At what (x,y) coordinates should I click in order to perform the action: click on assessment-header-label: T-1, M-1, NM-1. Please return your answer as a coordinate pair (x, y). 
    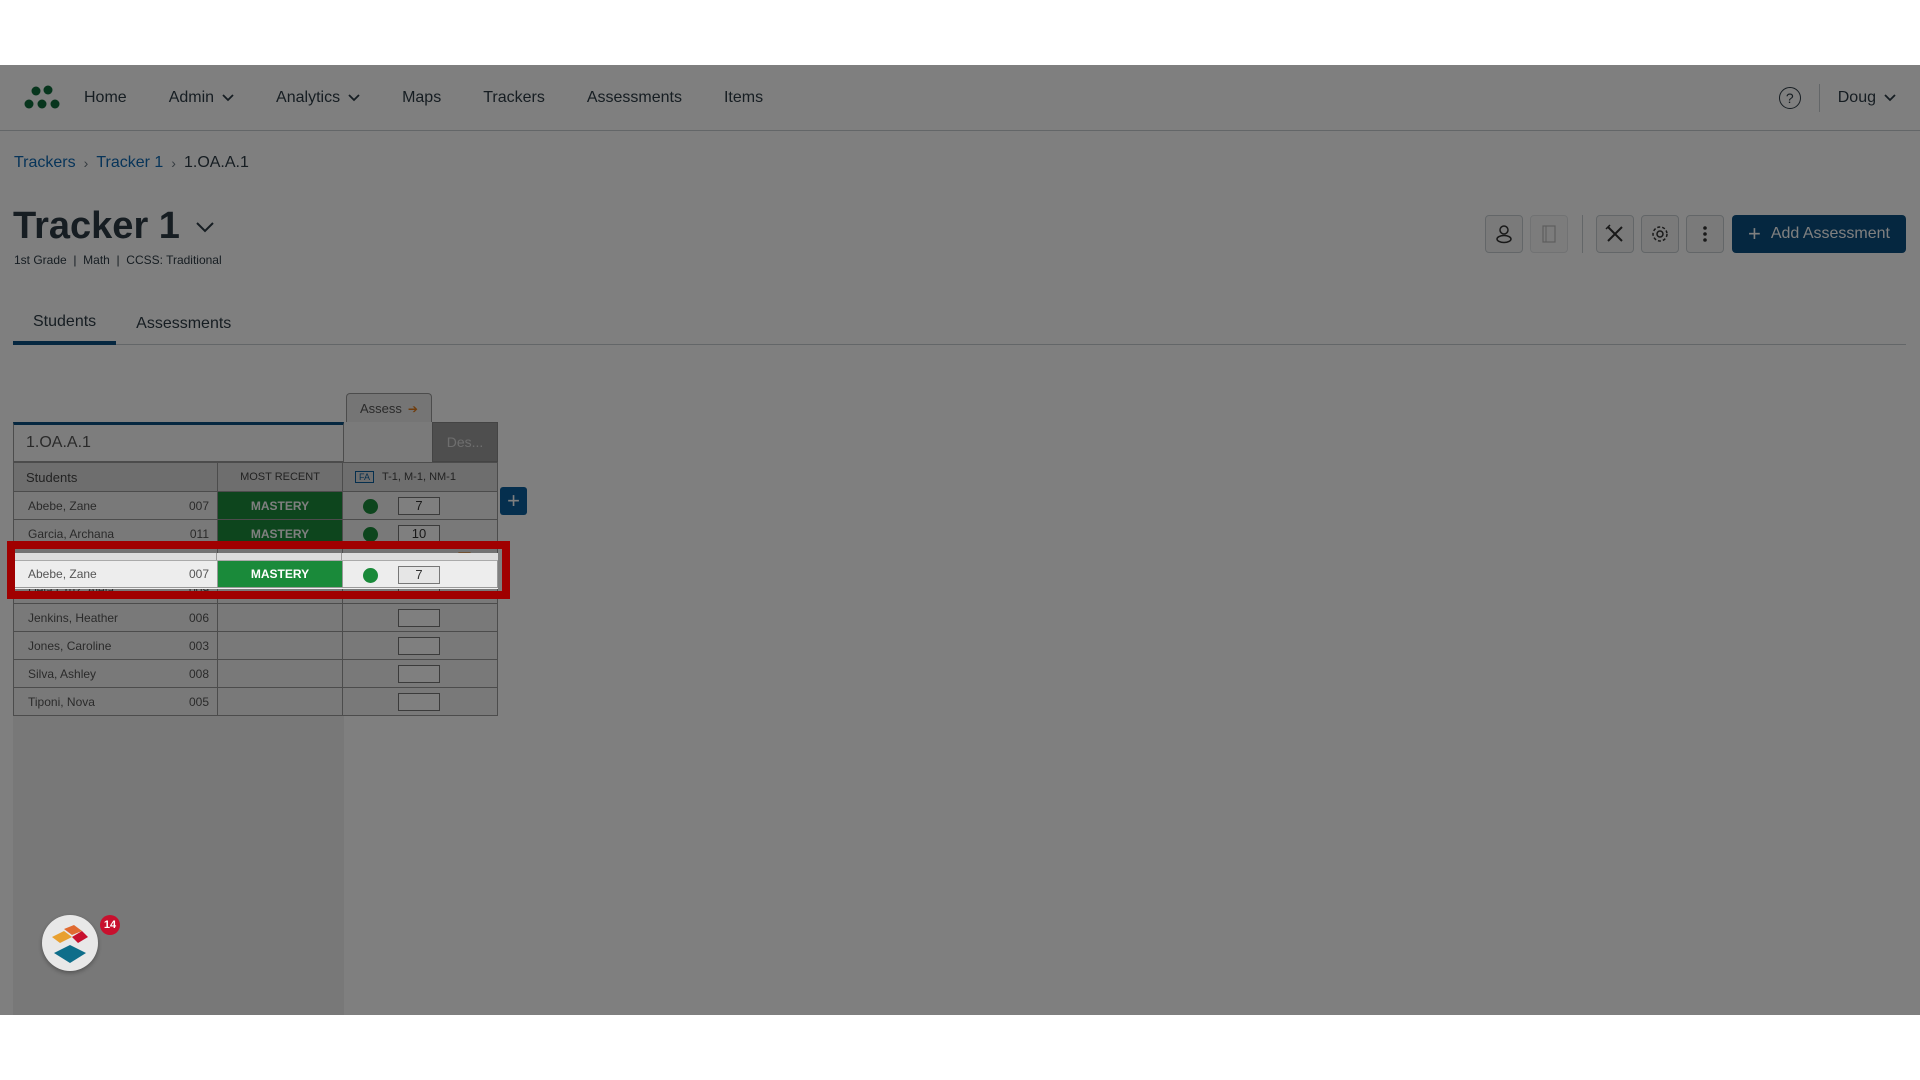
    Looking at the image, I should click on (419, 477).